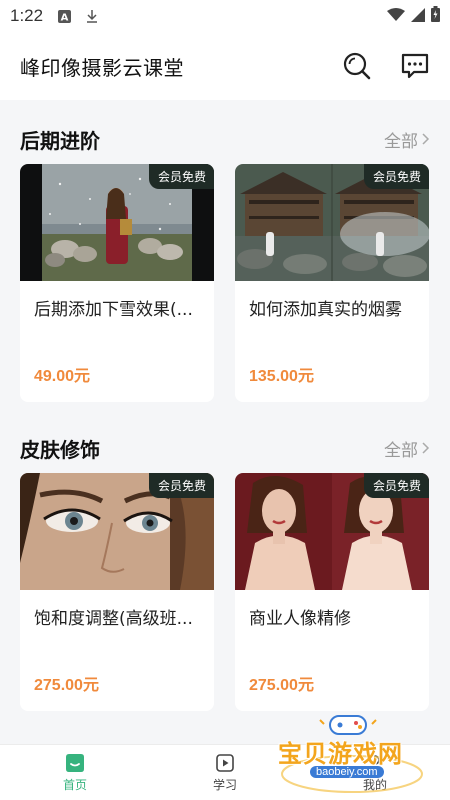 The width and height of the screenshot is (450, 800). I want to click on search-icon, so click(357, 66).